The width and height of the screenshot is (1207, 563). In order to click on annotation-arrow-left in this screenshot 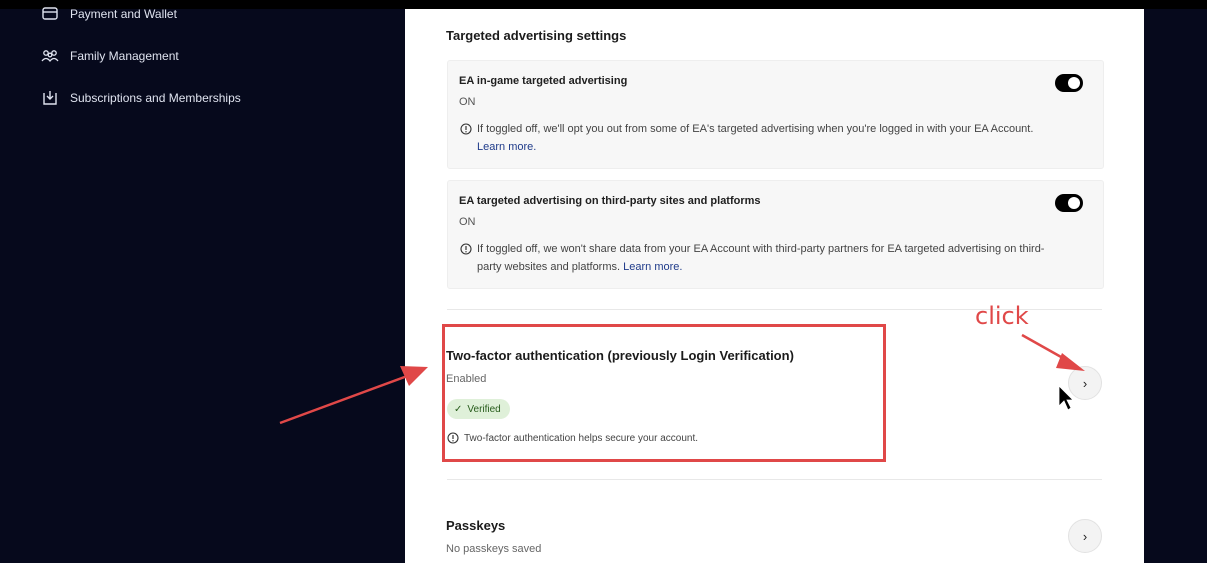, I will do `click(353, 395)`.